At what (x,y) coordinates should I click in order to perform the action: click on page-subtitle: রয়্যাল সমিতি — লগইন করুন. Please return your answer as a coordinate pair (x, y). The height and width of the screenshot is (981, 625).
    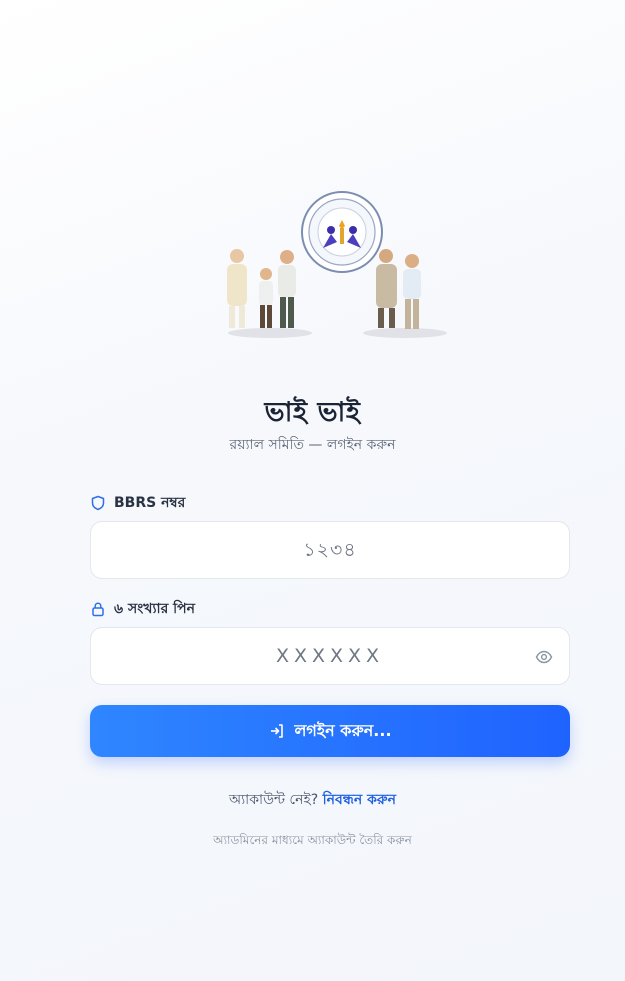
    Looking at the image, I should click on (312, 445).